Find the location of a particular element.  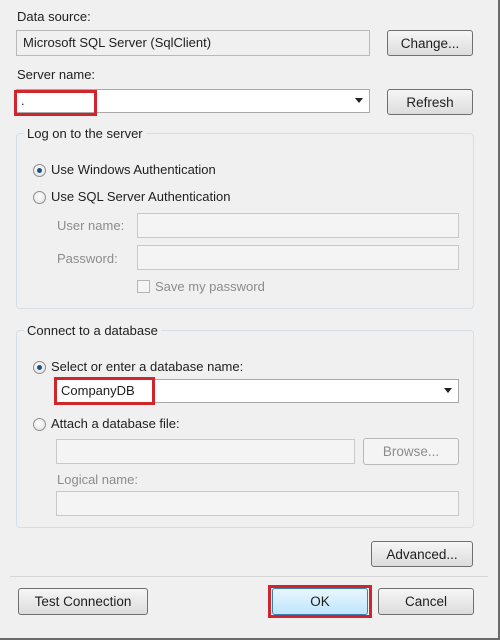

footer-divider is located at coordinates (249, 576).